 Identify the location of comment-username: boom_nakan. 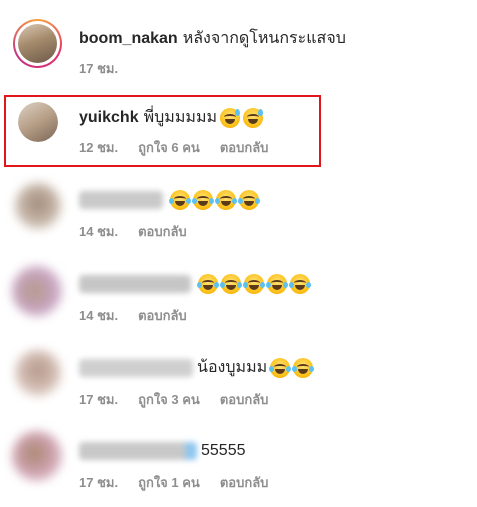
(128, 39).